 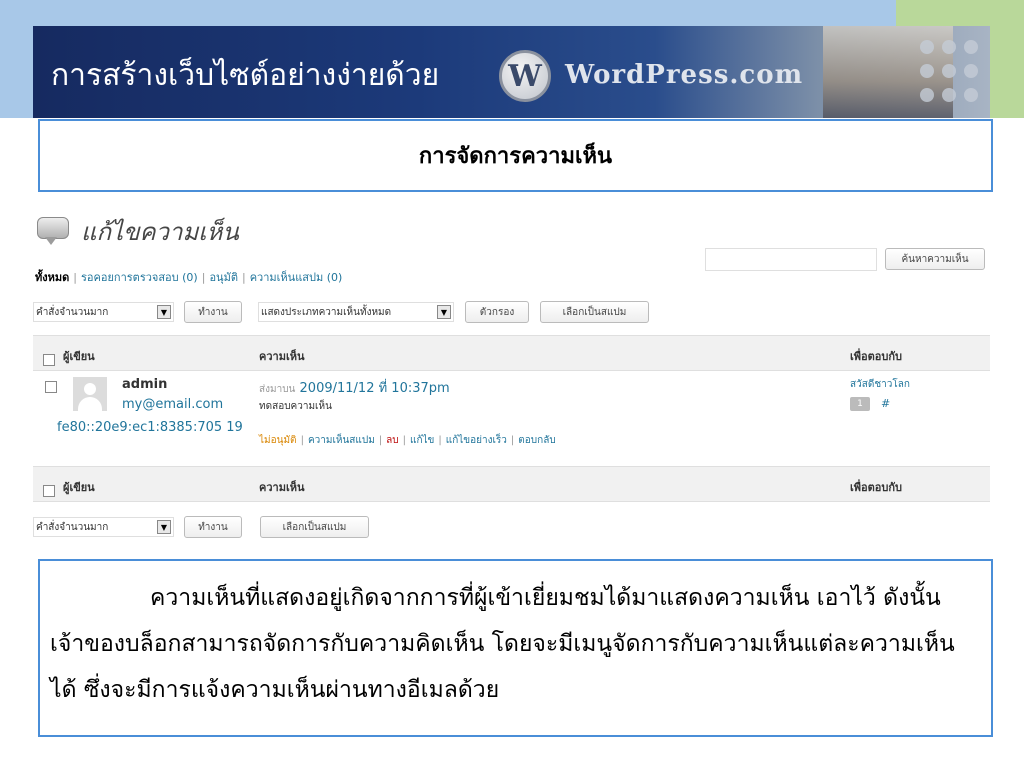 What do you see at coordinates (880, 384) in the screenshot?
I see `response-post-link: สวัสดีชาวโลก` at bounding box center [880, 384].